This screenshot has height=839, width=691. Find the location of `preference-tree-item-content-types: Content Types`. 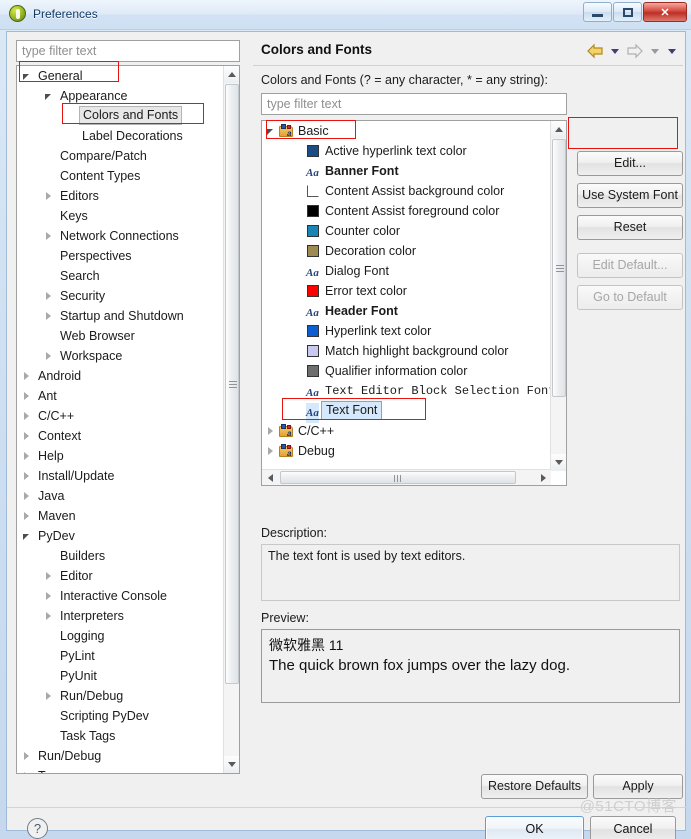

preference-tree-item-content-types: Content Types is located at coordinates (120, 176).